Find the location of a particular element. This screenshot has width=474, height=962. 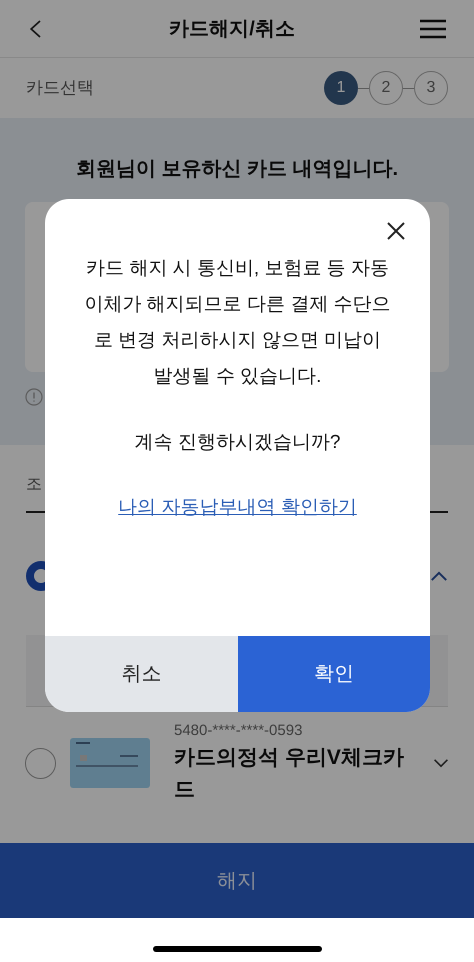

step-indicator: 2 is located at coordinates (386, 88).